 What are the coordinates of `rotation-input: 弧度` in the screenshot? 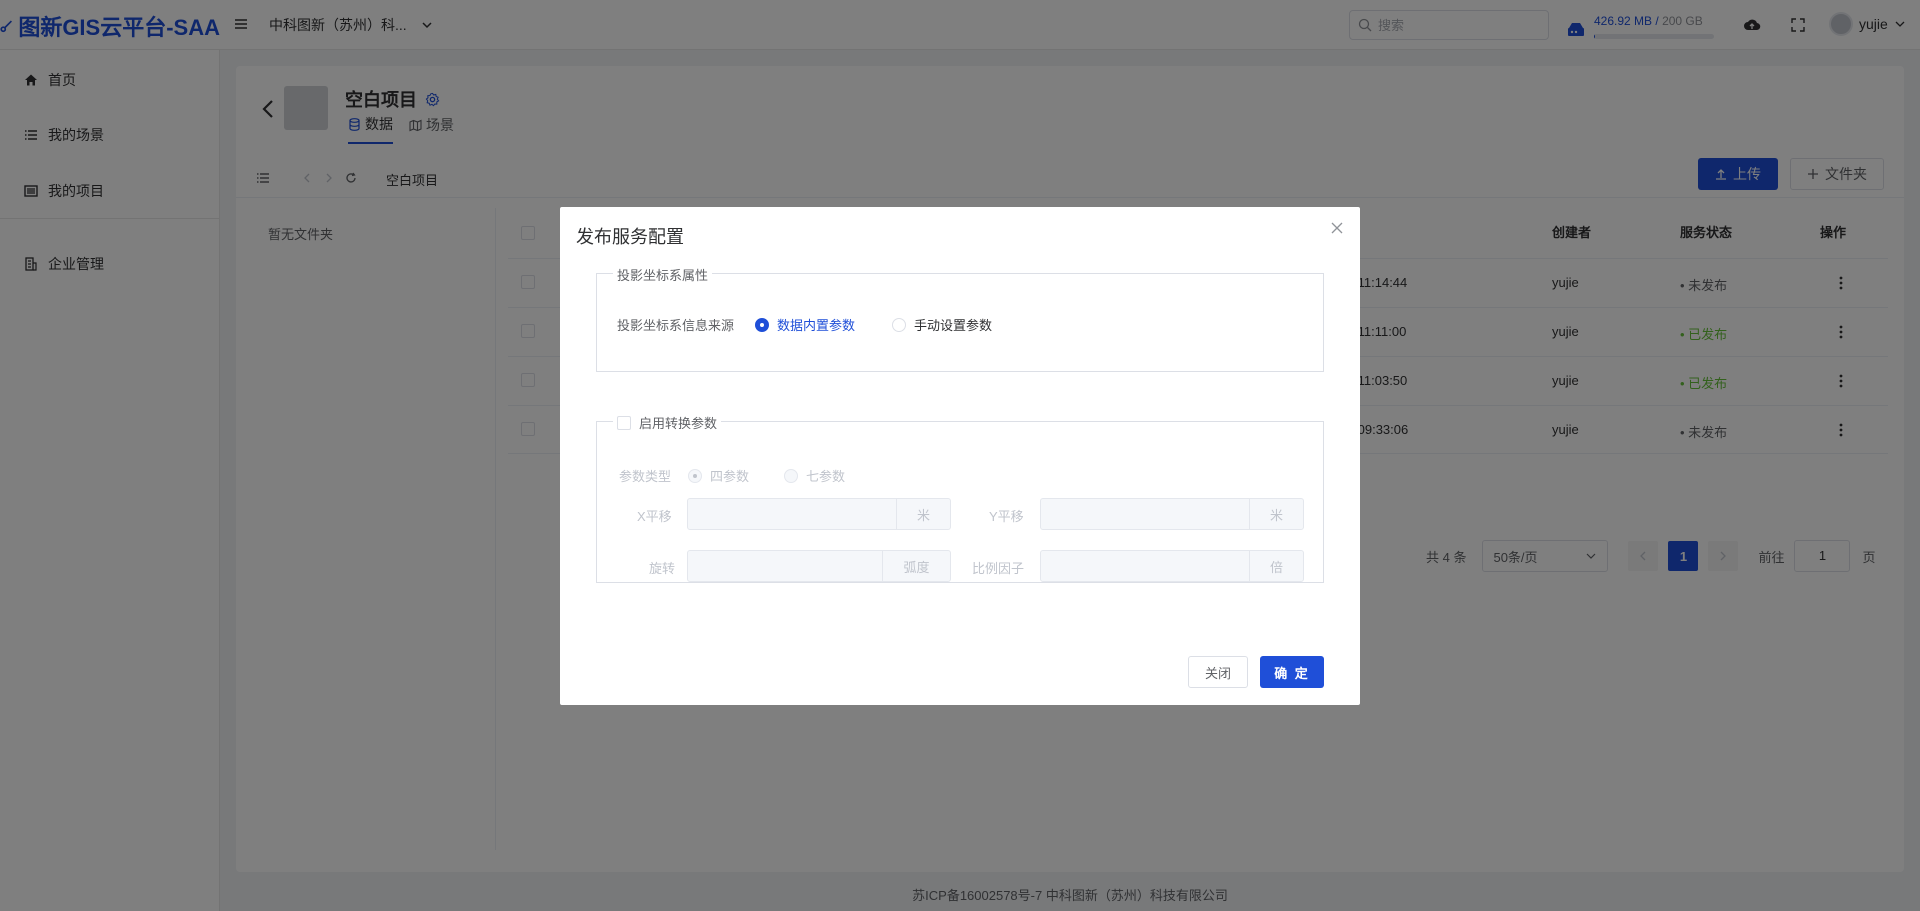 It's located at (819, 566).